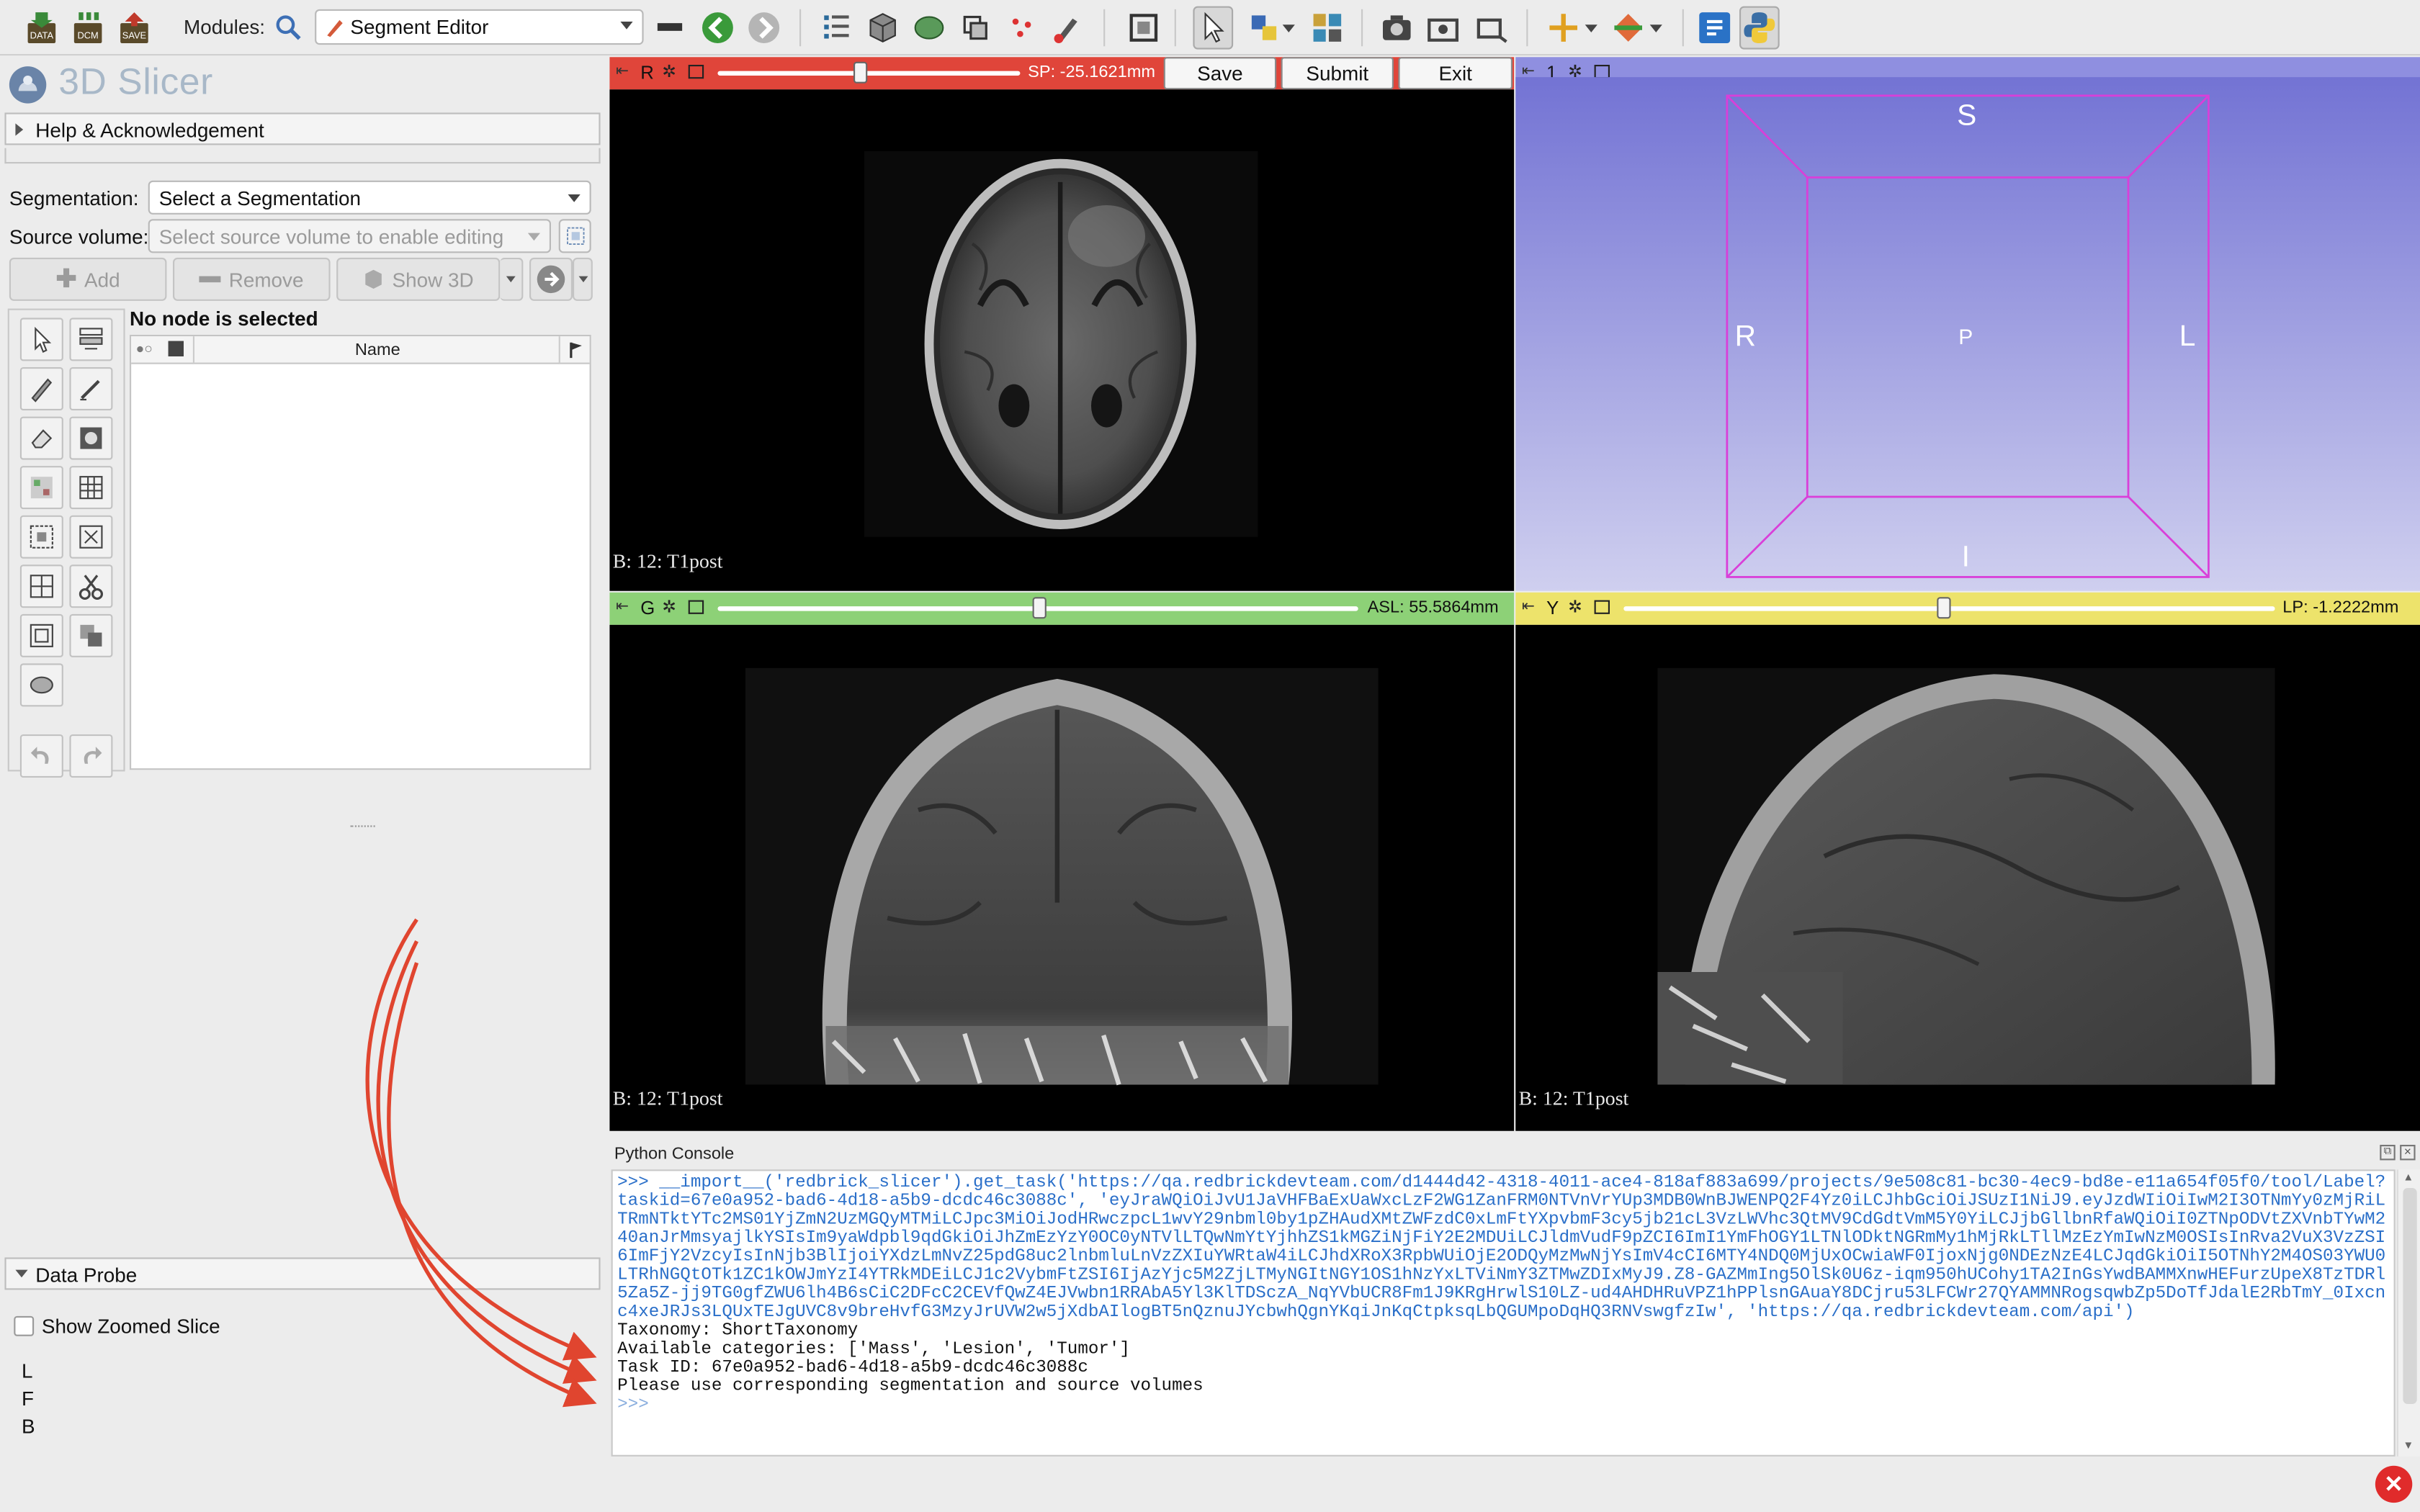  I want to click on window-level-menu, so click(1288, 28).